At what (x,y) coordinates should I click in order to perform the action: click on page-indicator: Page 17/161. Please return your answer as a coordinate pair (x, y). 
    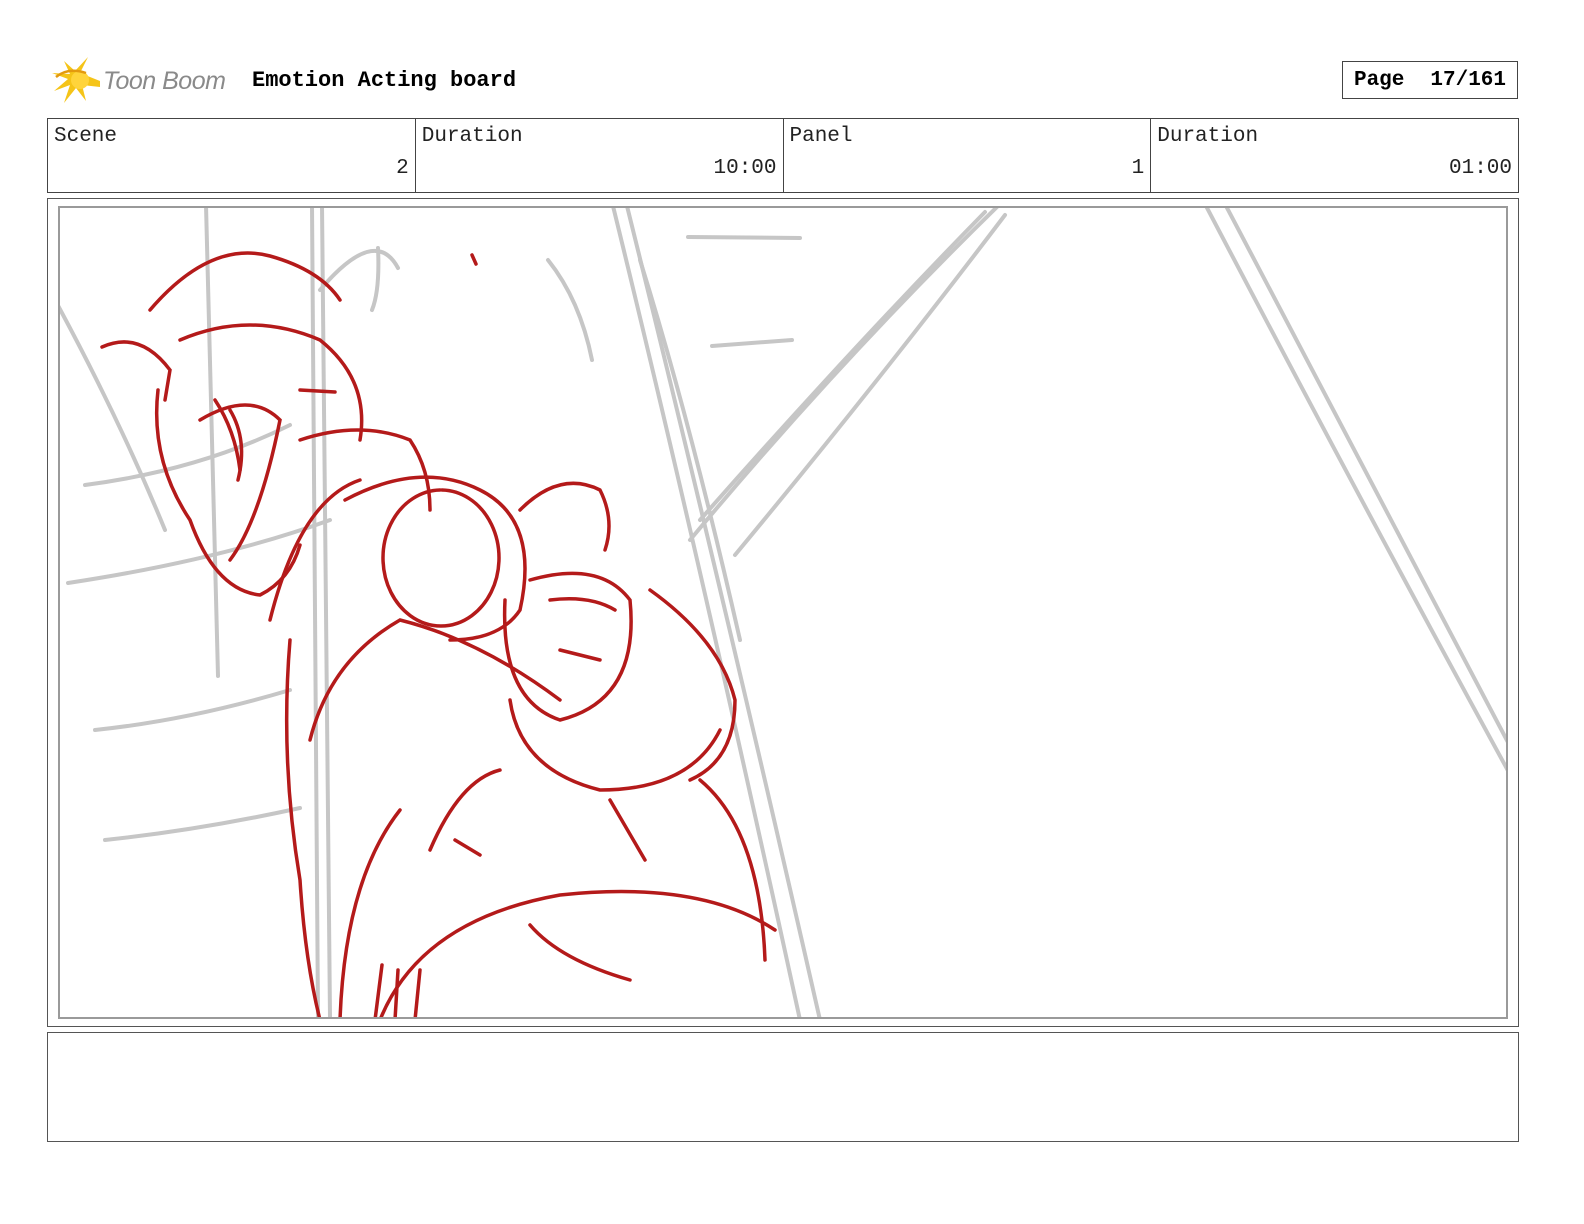
    Looking at the image, I should click on (1430, 80).